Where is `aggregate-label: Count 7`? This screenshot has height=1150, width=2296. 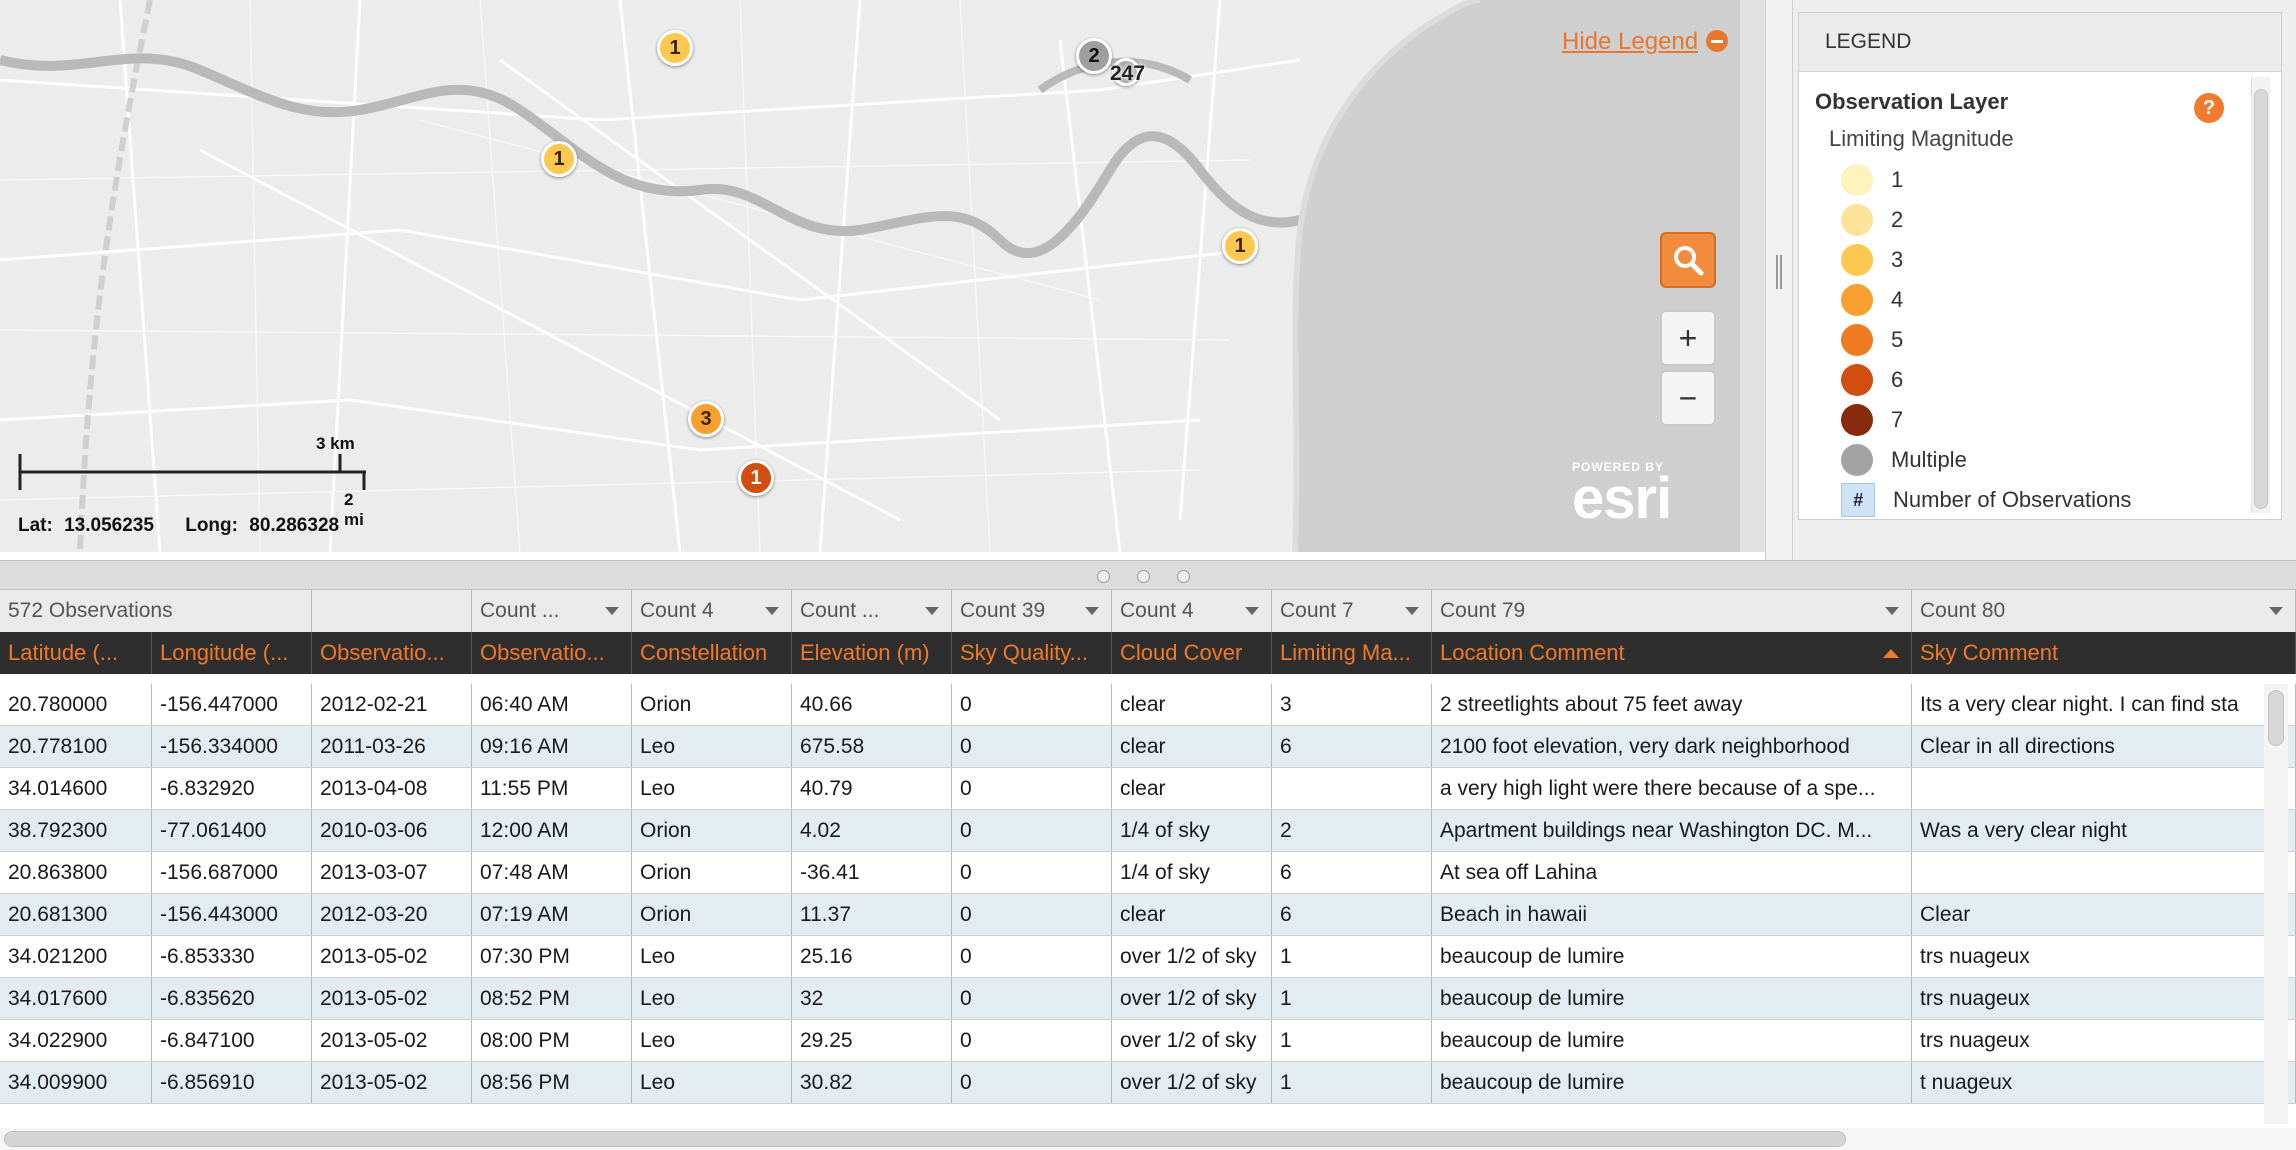 aggregate-label: Count 7 is located at coordinates (1317, 610).